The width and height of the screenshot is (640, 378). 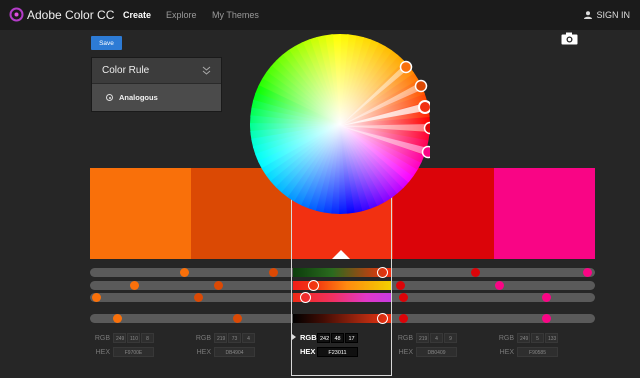 I want to click on color-wheel, so click(x=340, y=124).